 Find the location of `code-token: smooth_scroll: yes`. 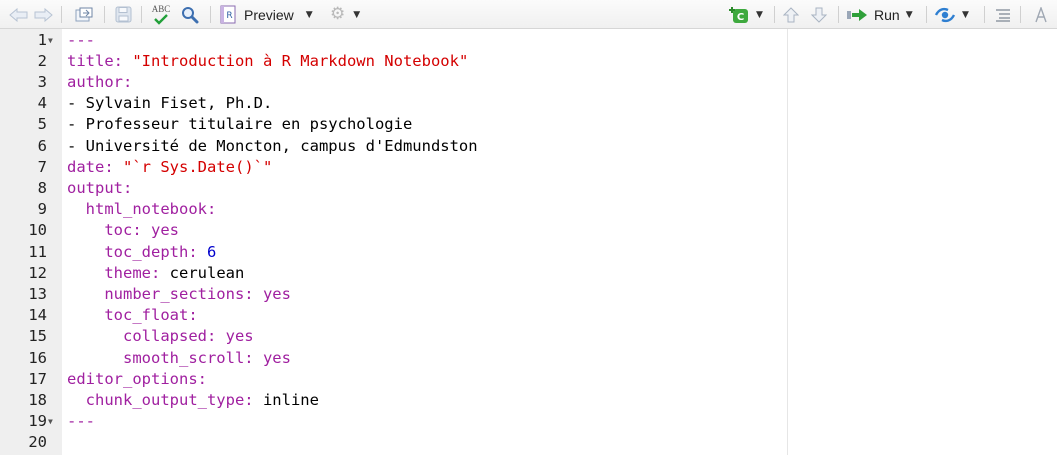

code-token: smooth_scroll: yes is located at coordinates (179, 357).